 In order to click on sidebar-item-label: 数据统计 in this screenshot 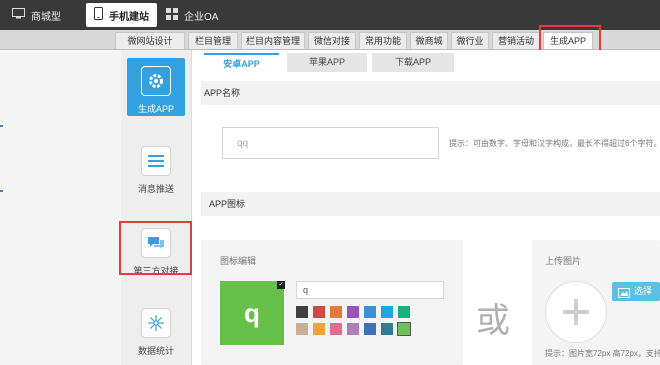, I will do `click(155, 351)`.